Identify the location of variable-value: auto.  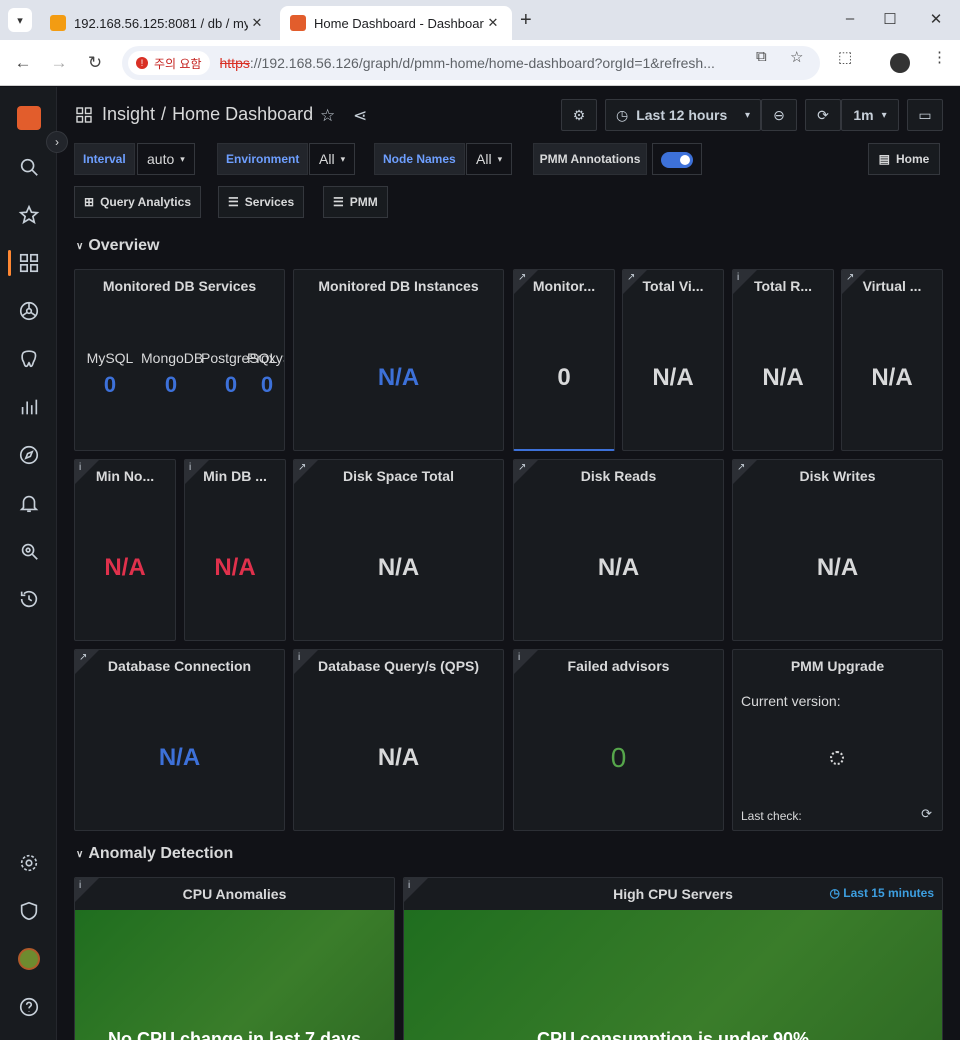
(161, 159).